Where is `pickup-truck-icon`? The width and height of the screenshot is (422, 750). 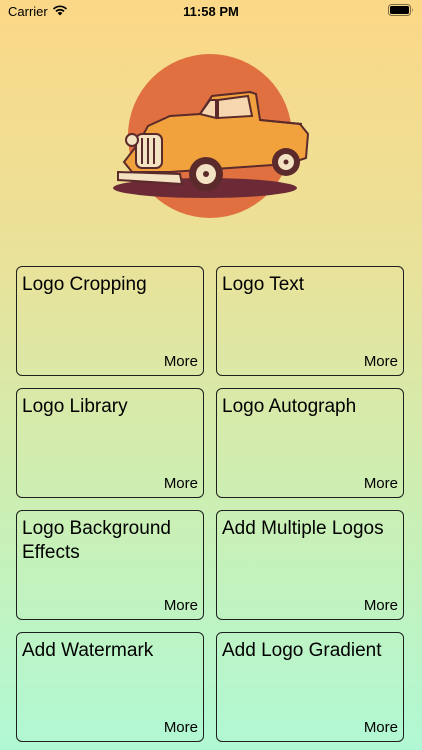
pickup-truck-icon is located at coordinates (211, 136).